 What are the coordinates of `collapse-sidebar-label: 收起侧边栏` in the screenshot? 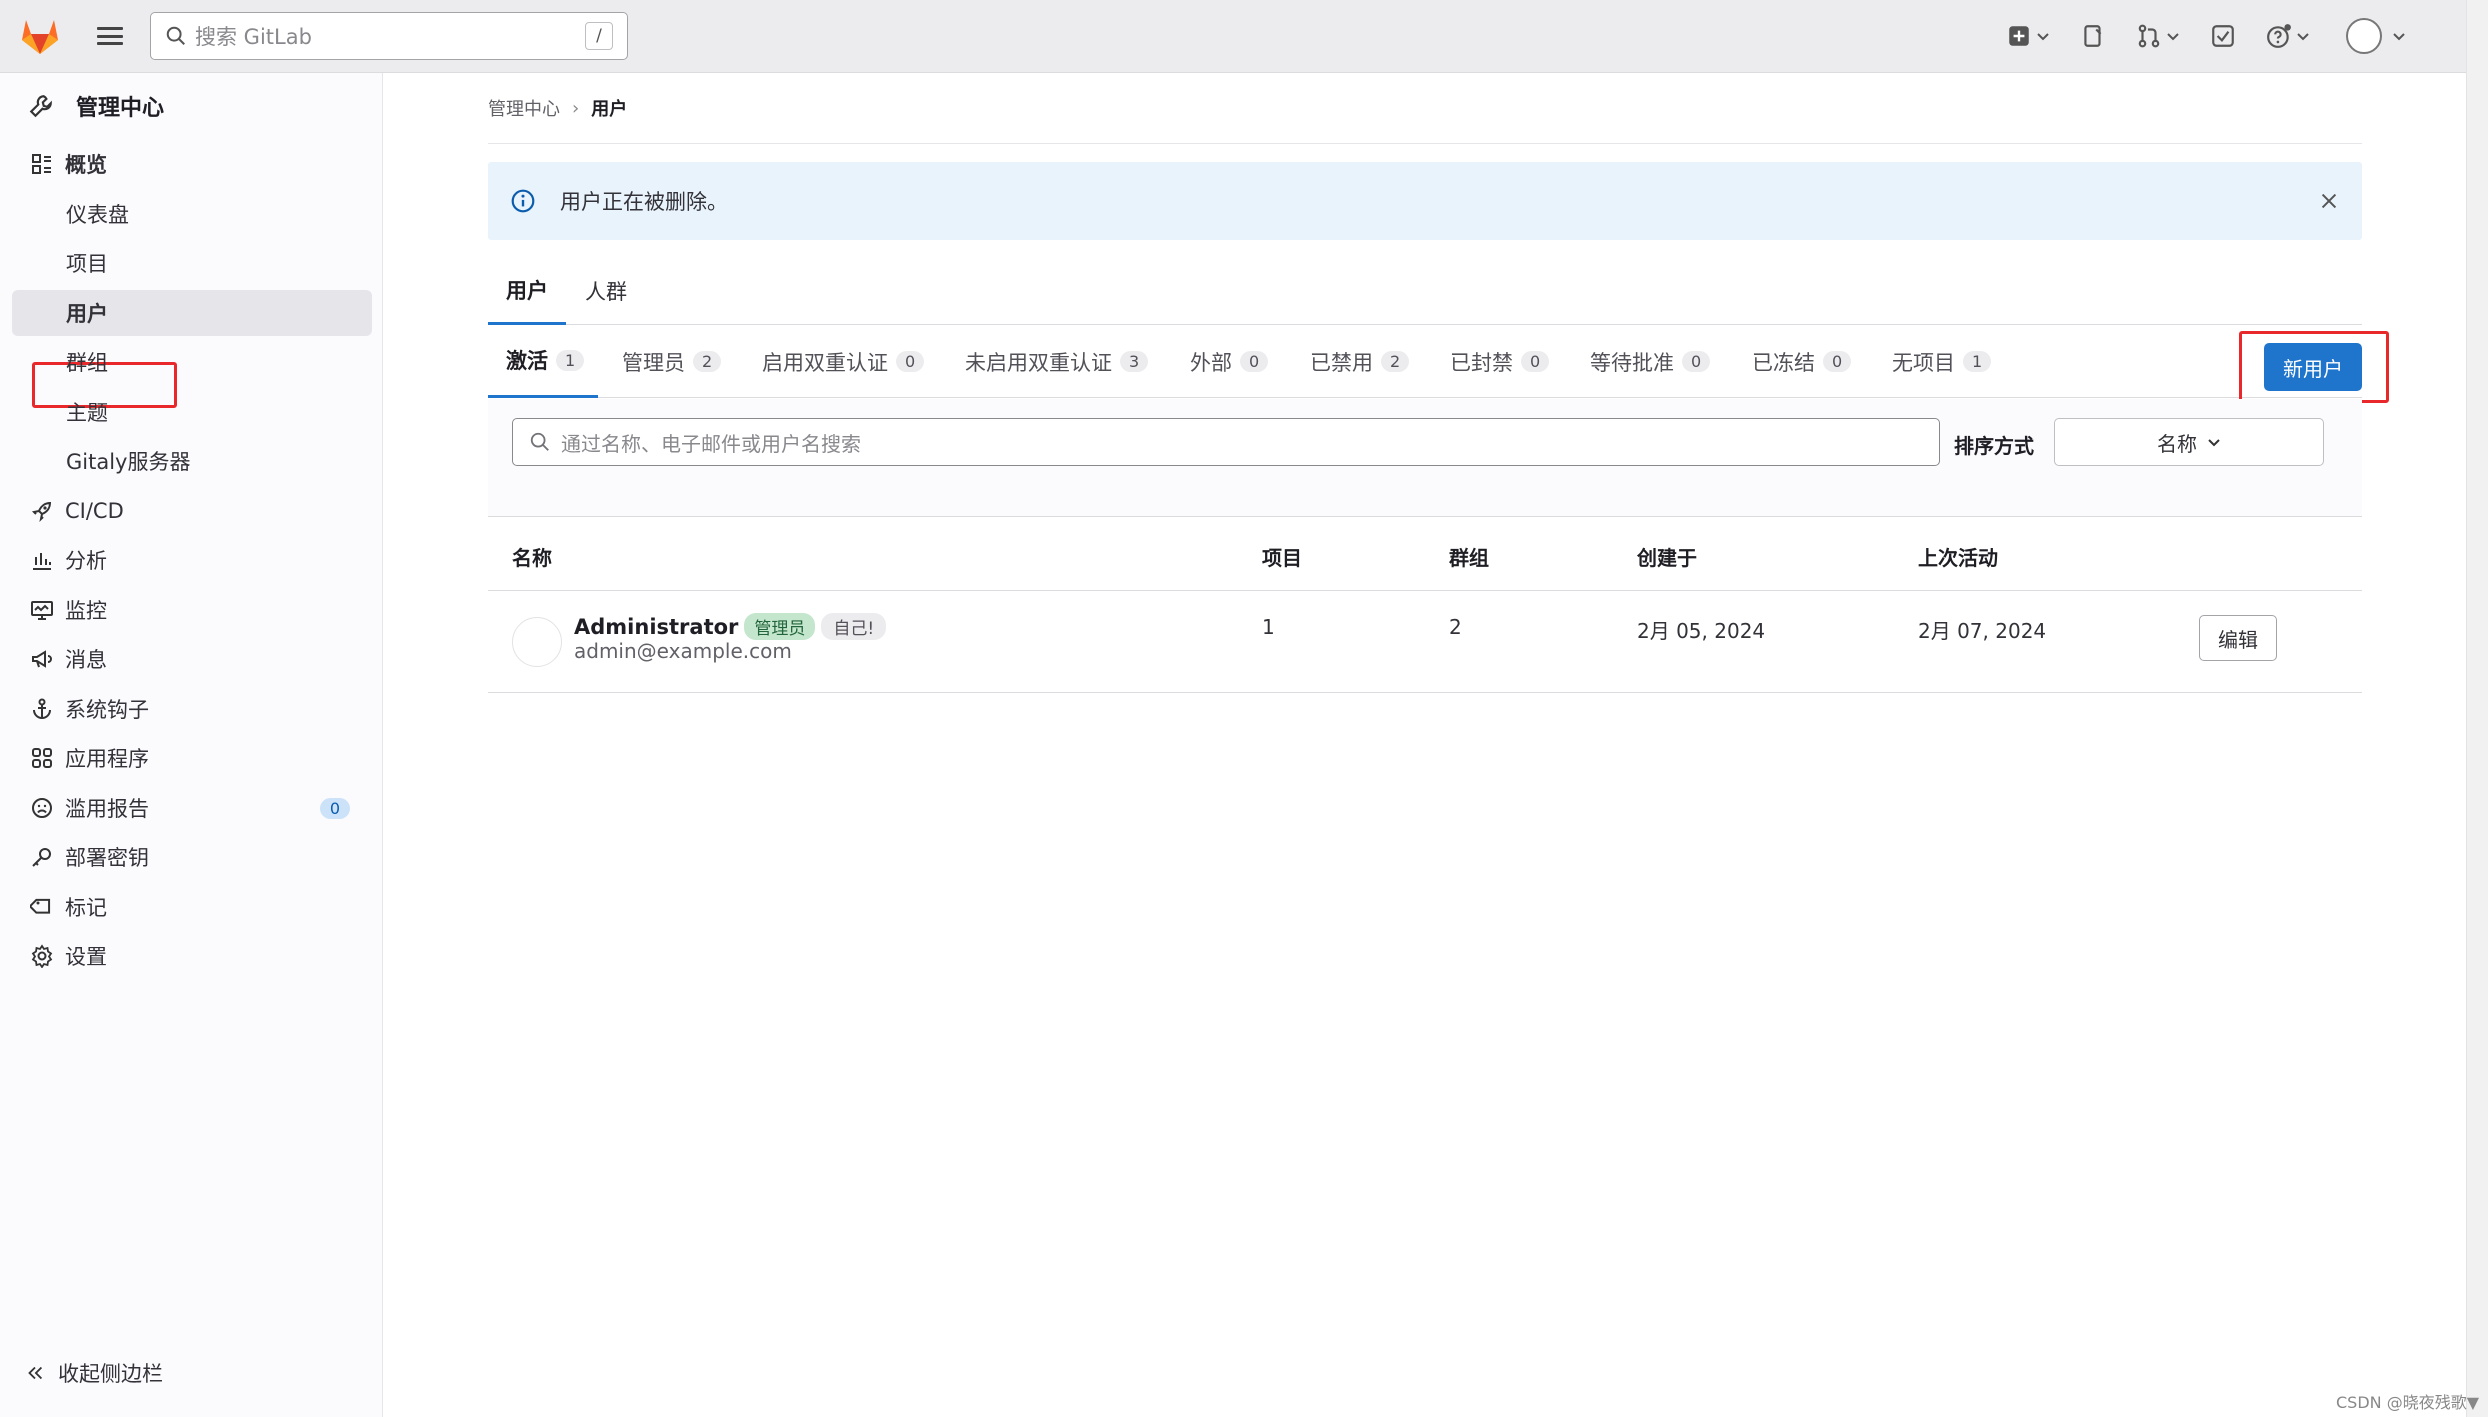 It's located at (110, 1374).